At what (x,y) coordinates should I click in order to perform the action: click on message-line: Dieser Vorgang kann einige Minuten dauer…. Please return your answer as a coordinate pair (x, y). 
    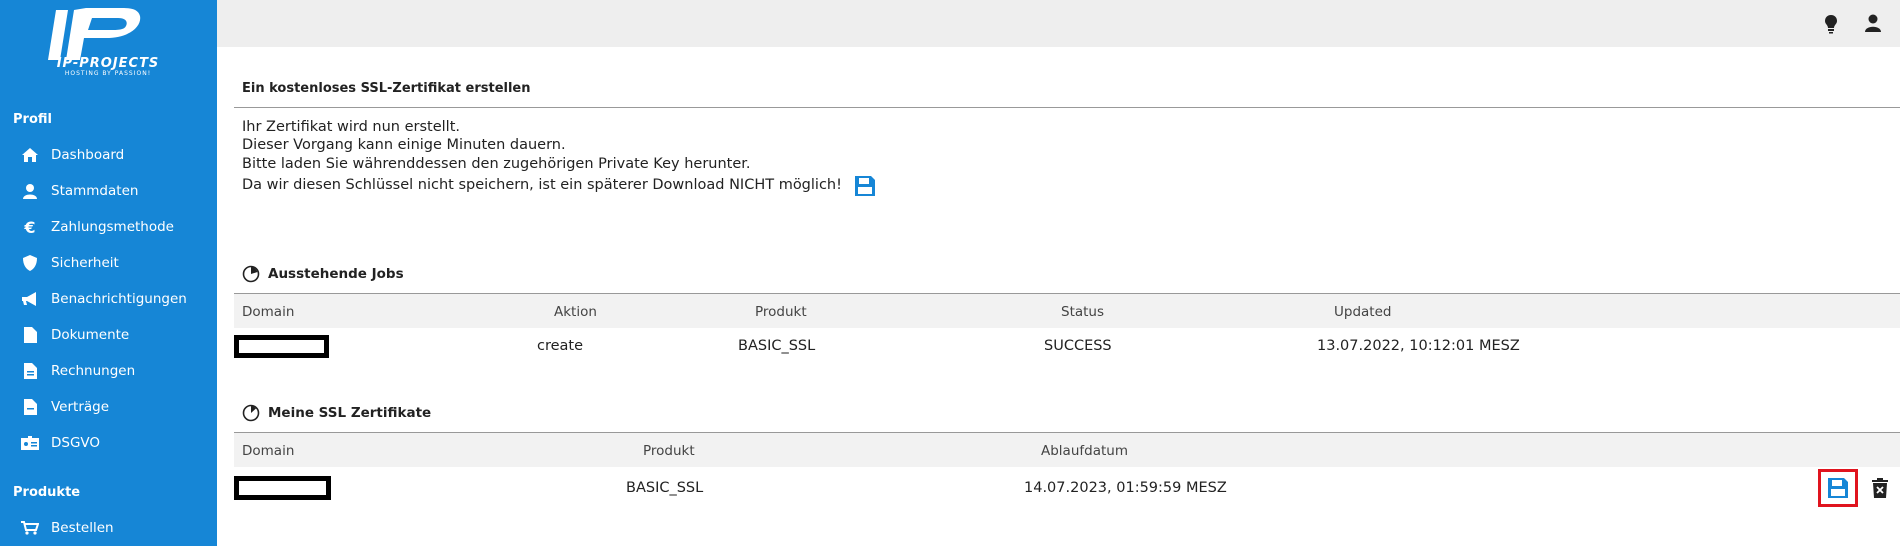
    Looking at the image, I should click on (404, 145).